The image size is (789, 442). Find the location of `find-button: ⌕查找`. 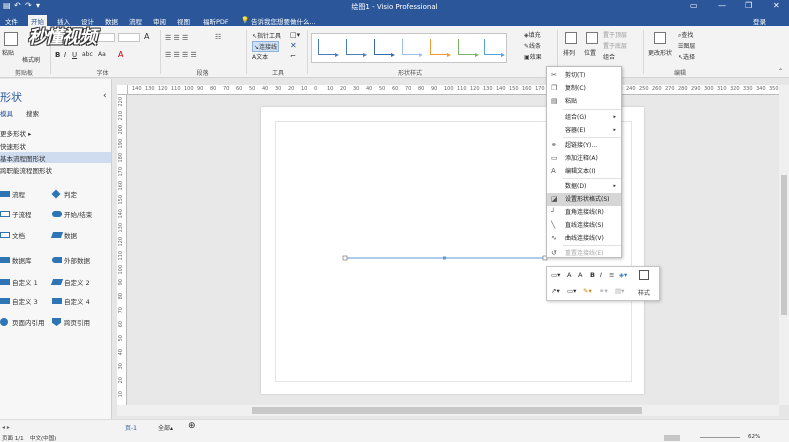

find-button: ⌕查找 is located at coordinates (685, 35).